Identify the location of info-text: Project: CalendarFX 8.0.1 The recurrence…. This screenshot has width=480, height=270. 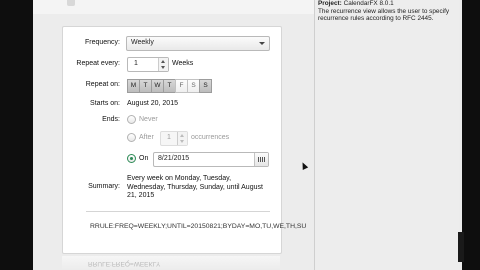
(386, 11).